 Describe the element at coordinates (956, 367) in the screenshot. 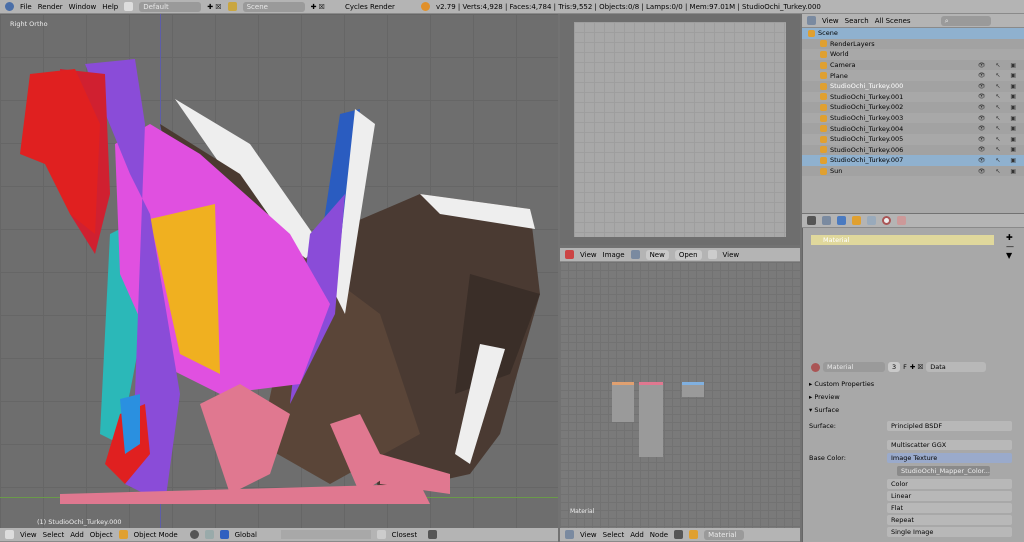

I see `link-select: Data` at that location.